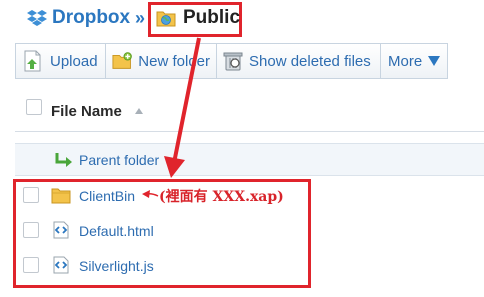  I want to click on chevron-down-icon, so click(434, 61).